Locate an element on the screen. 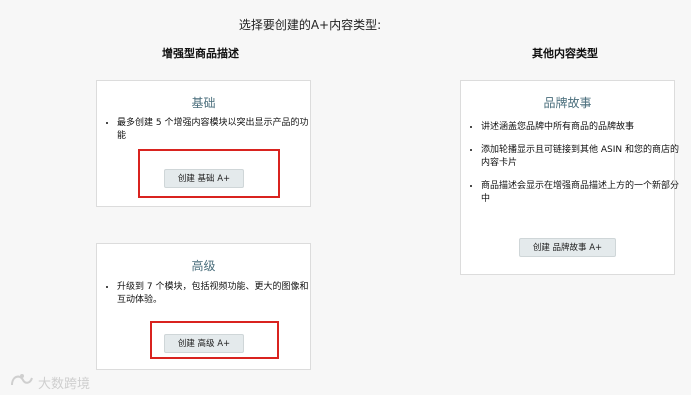  premium-card-bullet: 升级到 7 个模块，包括视频功能、更大的图像和互动体验。 is located at coordinates (217, 294).